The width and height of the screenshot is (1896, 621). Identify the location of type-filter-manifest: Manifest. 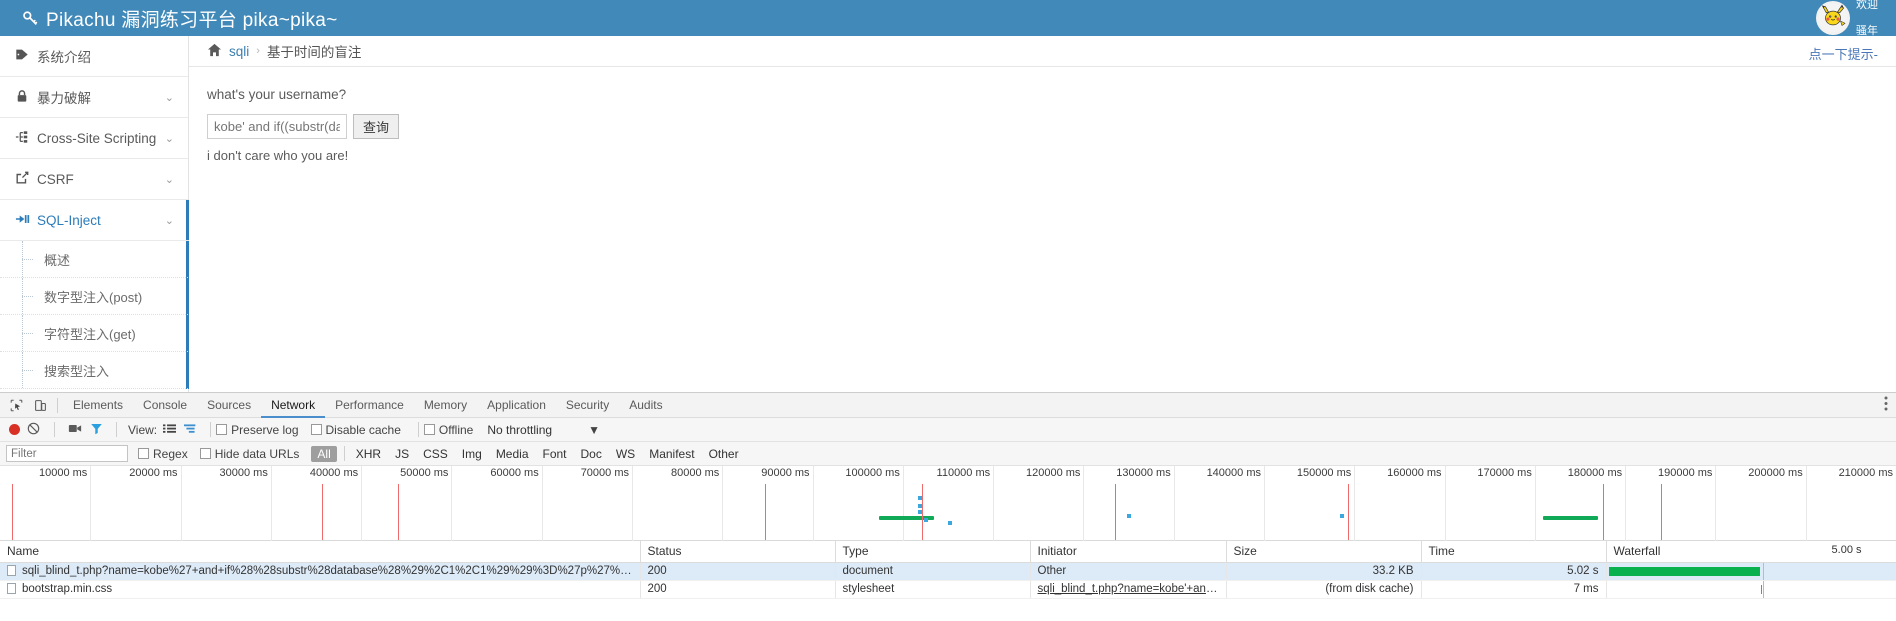
(671, 454).